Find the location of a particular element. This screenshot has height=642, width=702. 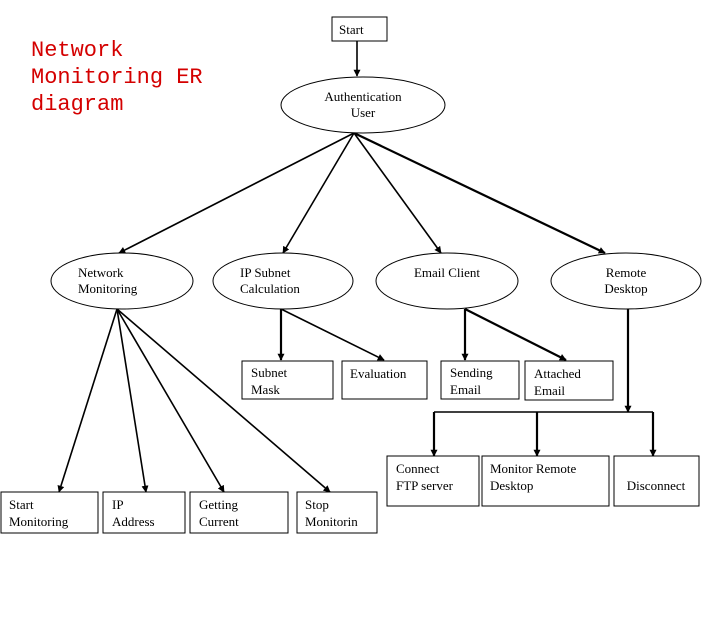

node-connect-ftp-server: Connect FTP server is located at coordinates (433, 481).